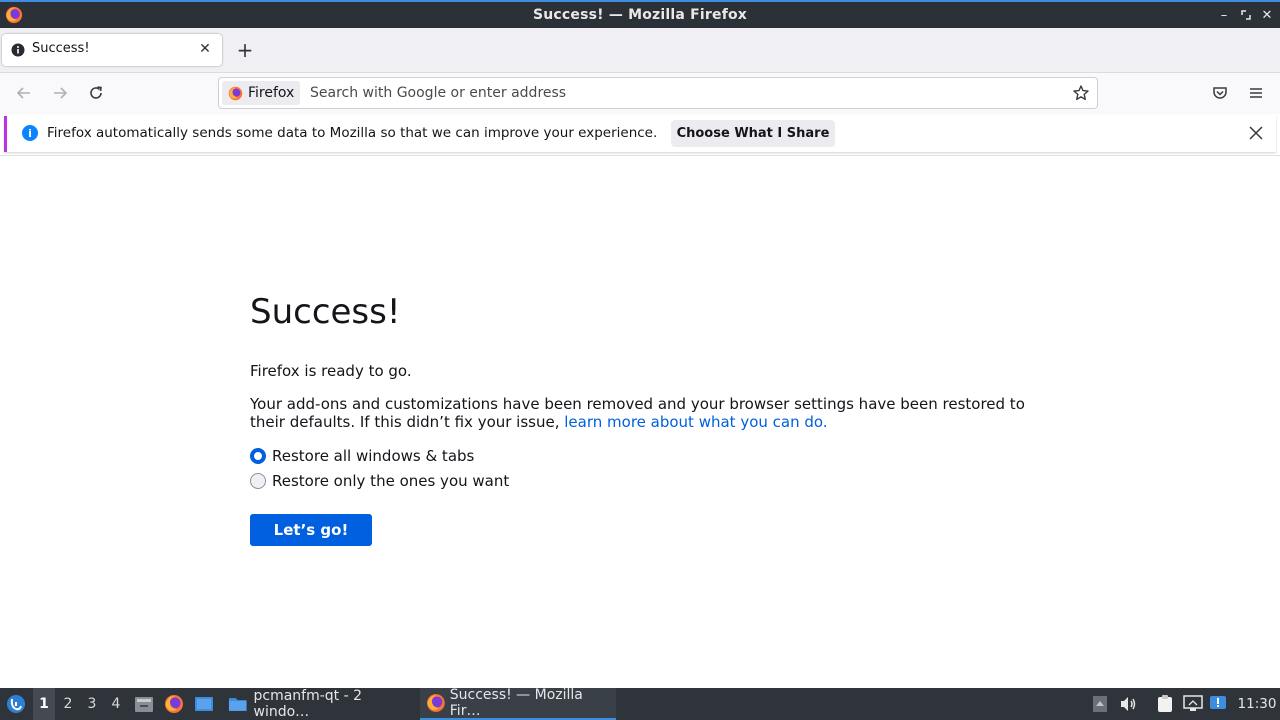 This screenshot has height=720, width=1280. What do you see at coordinates (680, 93) in the screenshot?
I see `url-input` at bounding box center [680, 93].